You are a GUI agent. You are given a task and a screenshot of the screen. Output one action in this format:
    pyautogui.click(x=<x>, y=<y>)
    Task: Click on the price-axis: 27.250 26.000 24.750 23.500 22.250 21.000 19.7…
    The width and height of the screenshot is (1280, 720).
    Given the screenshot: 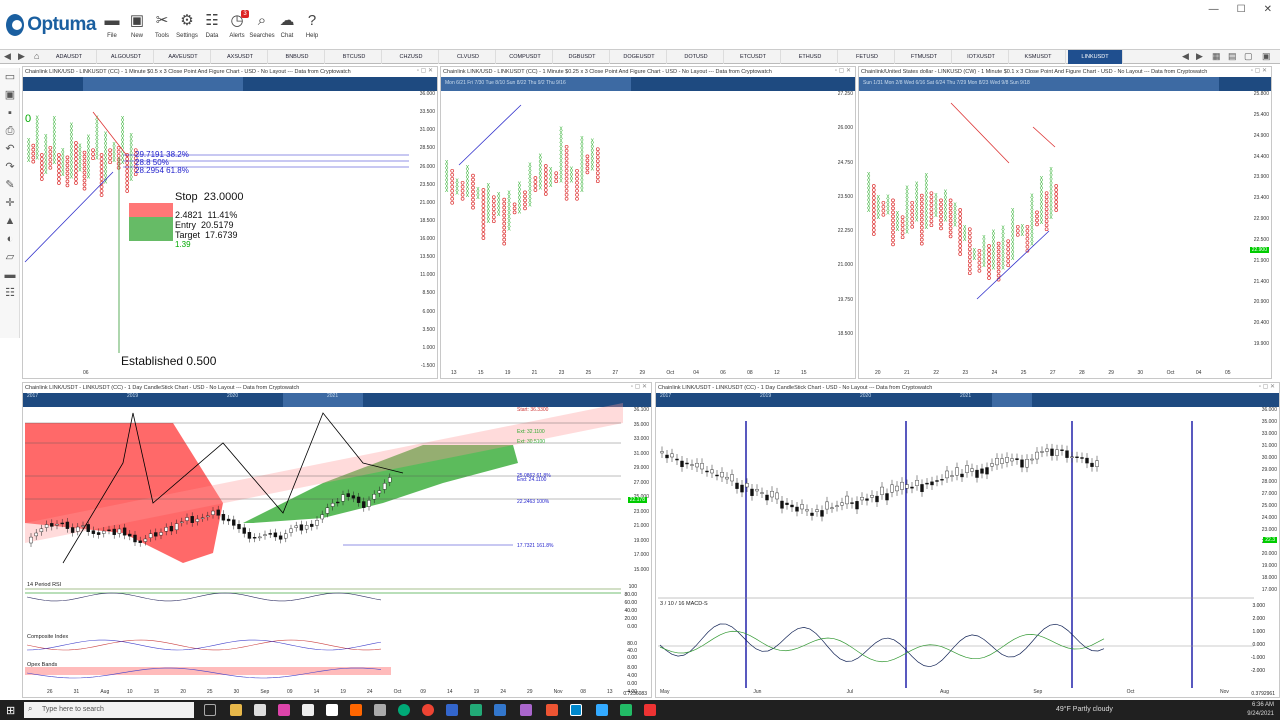 What is the action you would take?
    pyautogui.click(x=841, y=229)
    